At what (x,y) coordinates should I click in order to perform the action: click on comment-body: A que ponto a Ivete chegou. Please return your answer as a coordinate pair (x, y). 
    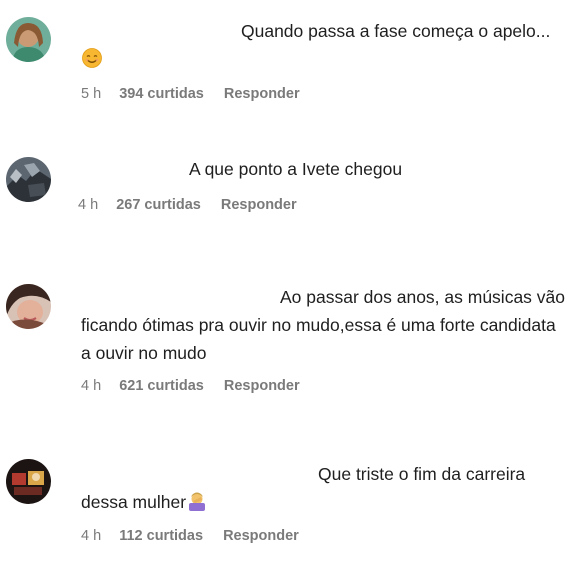
    Looking at the image, I should click on (296, 169).